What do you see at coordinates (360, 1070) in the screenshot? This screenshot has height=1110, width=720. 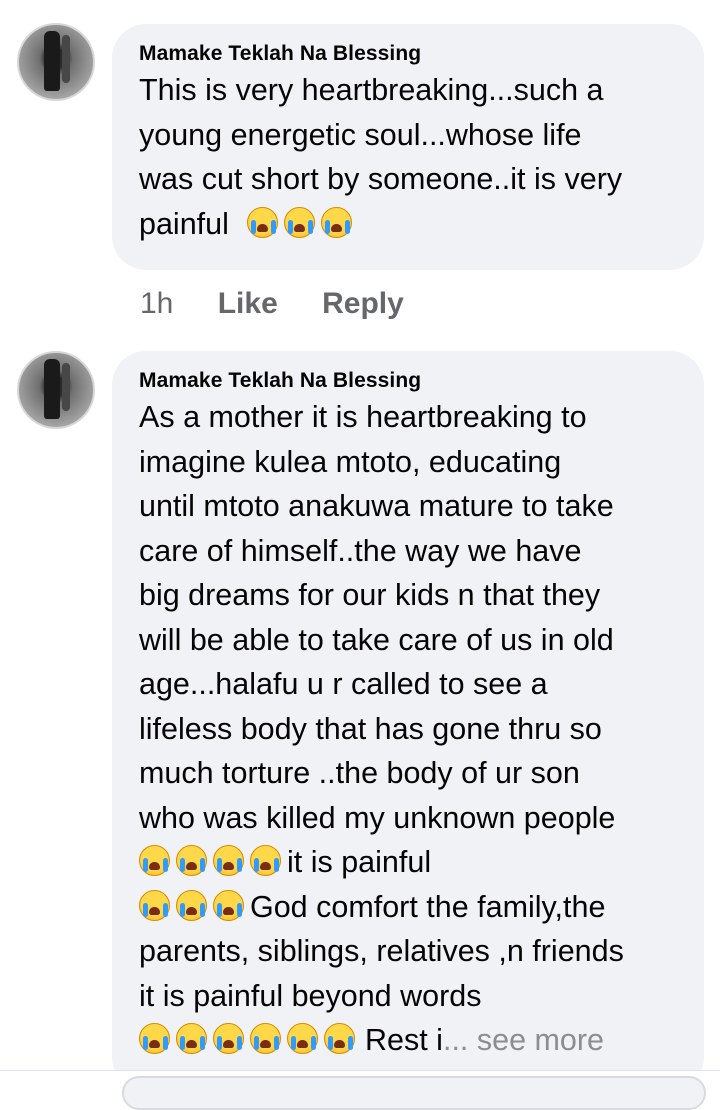 I see `divider` at bounding box center [360, 1070].